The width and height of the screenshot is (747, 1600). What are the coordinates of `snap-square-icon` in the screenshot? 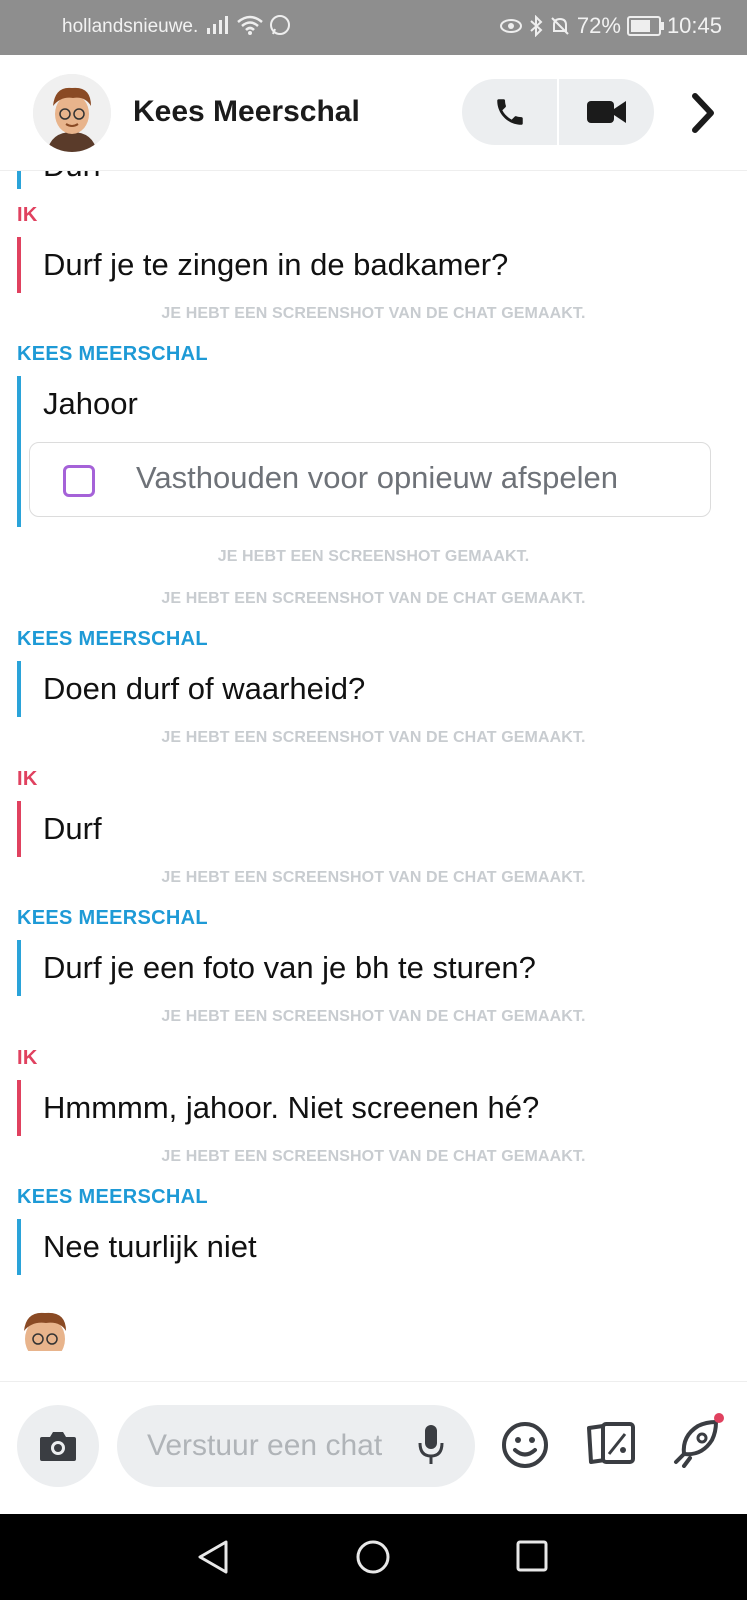 It's located at (79, 481).